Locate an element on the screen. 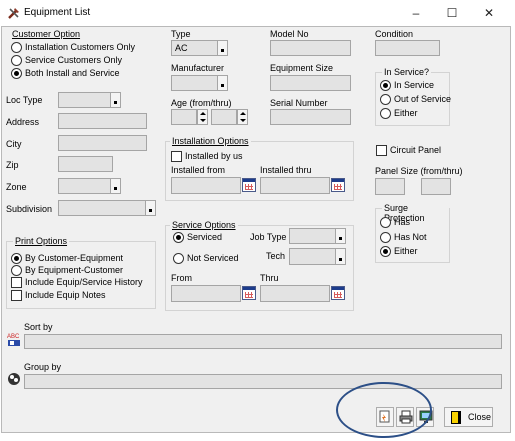 This screenshot has width=515, height=441. close-button-label: Close is located at coordinates (480, 417).